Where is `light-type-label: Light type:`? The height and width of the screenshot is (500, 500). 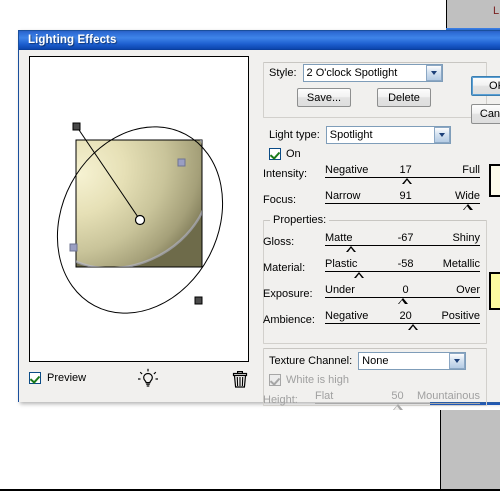
light-type-label: Light type: is located at coordinates (294, 135).